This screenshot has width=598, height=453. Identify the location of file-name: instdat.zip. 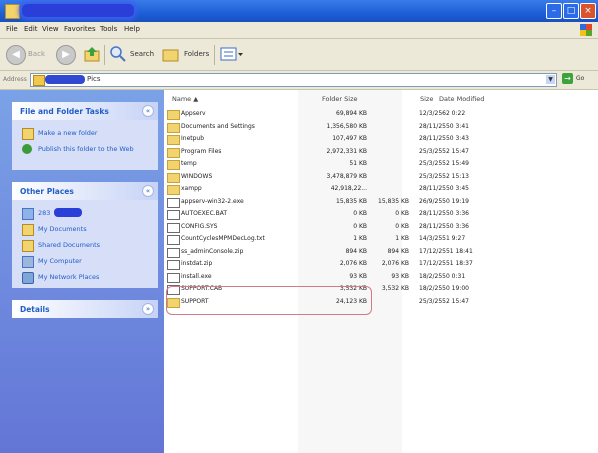
(197, 263).